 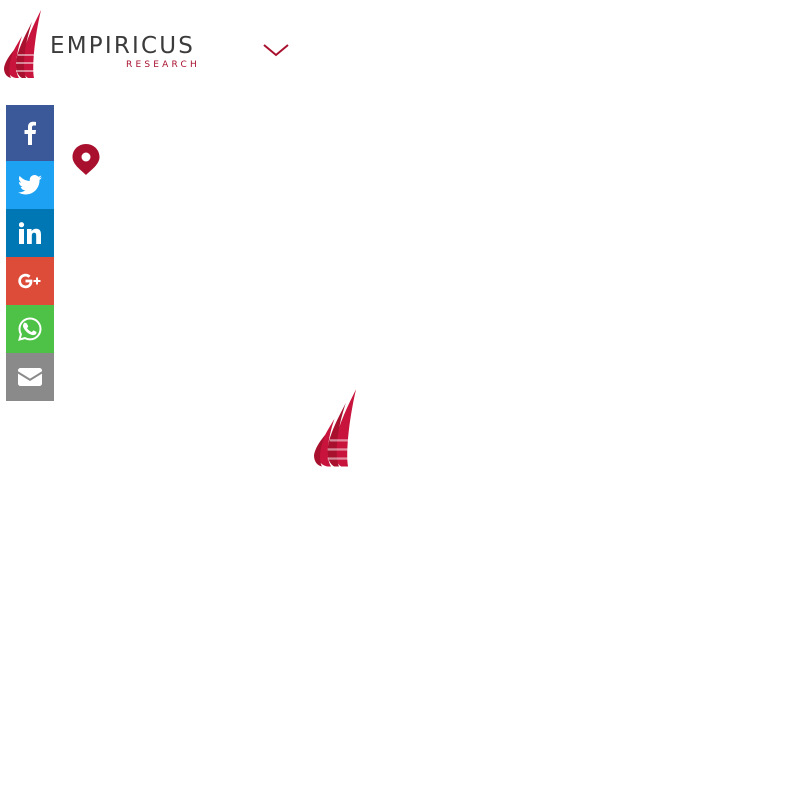 I want to click on share-facebook-button, so click(x=30, y=133).